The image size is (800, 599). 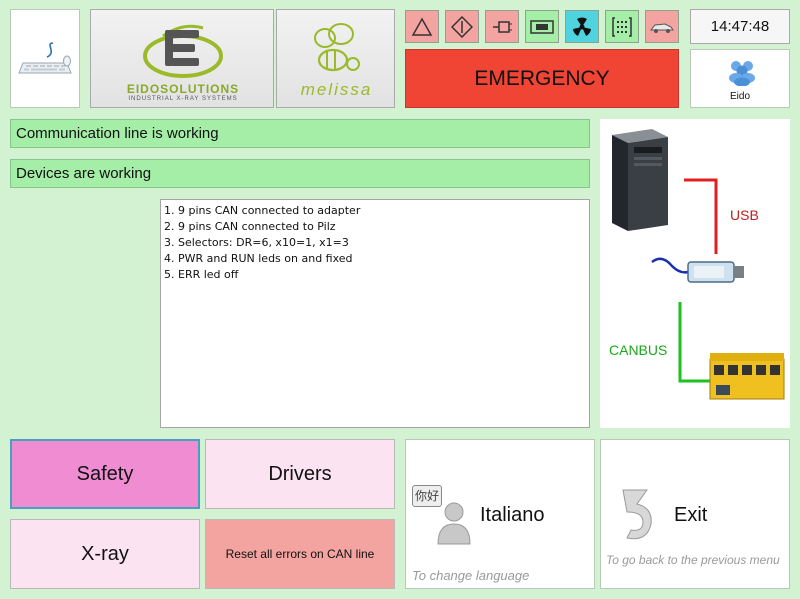 What do you see at coordinates (742, 73) in the screenshot?
I see `users-icon` at bounding box center [742, 73].